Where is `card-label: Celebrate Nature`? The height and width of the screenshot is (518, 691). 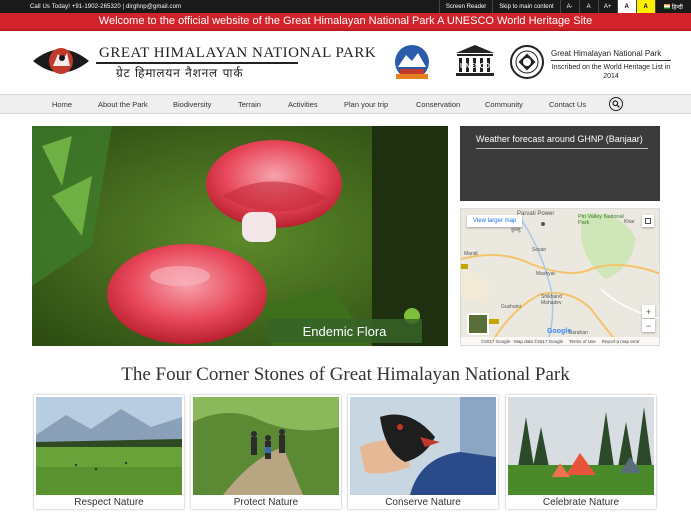
card-label: Celebrate Nature is located at coordinates (581, 502).